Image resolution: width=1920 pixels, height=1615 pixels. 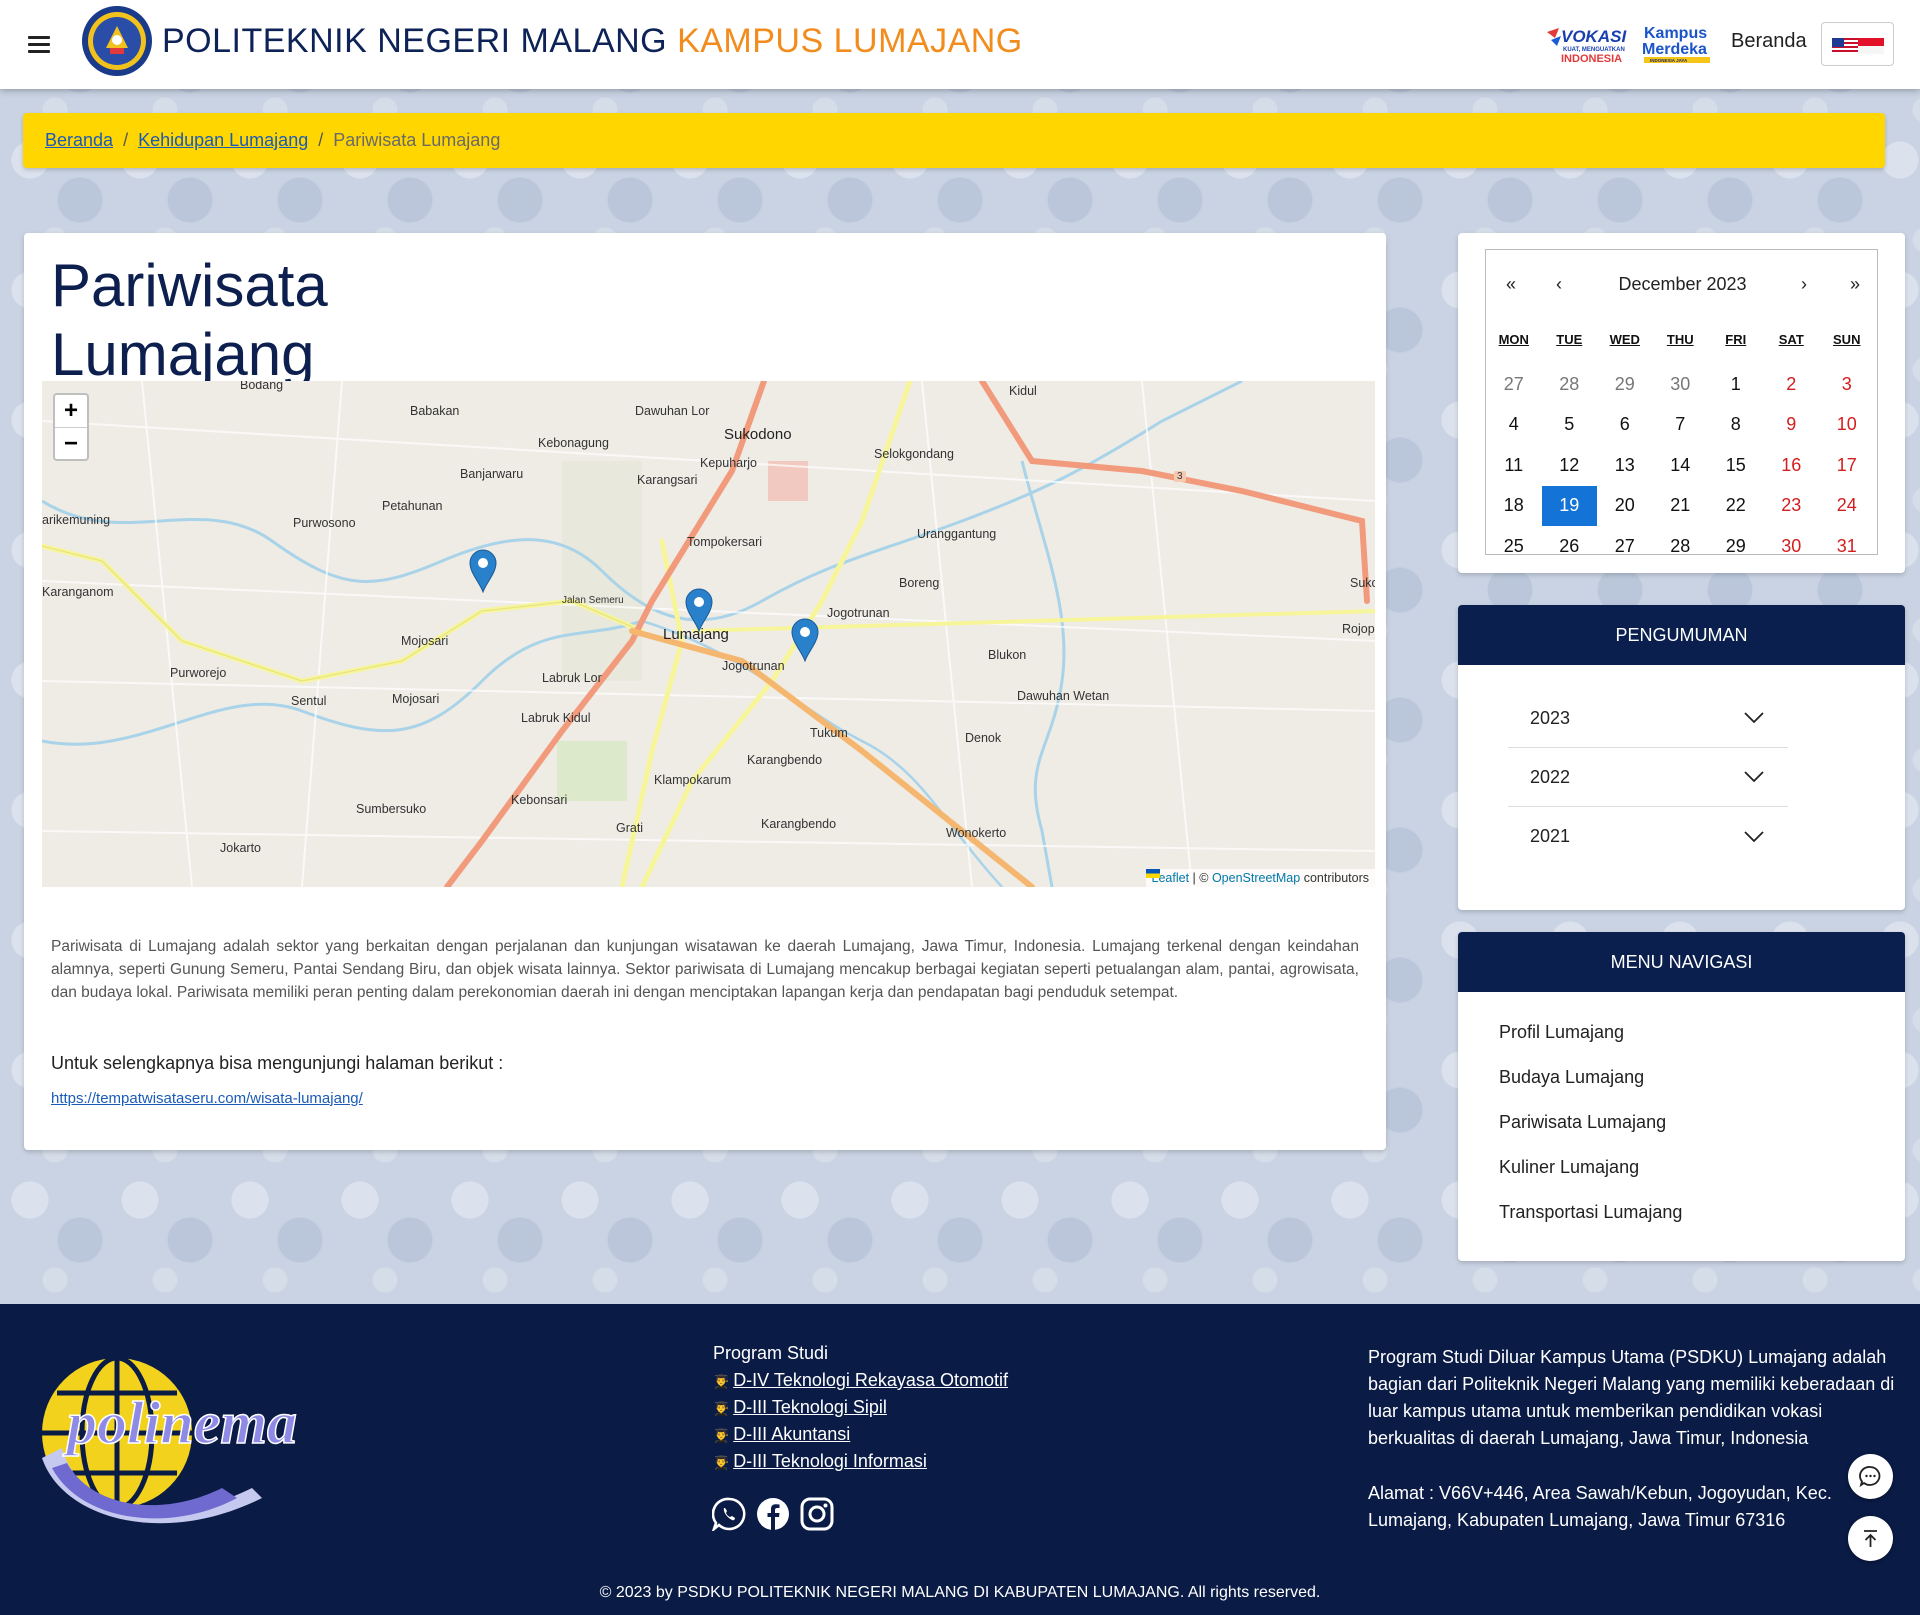 What do you see at coordinates (1648, 836) in the screenshot?
I see `announcement-year-2021: 2021` at bounding box center [1648, 836].